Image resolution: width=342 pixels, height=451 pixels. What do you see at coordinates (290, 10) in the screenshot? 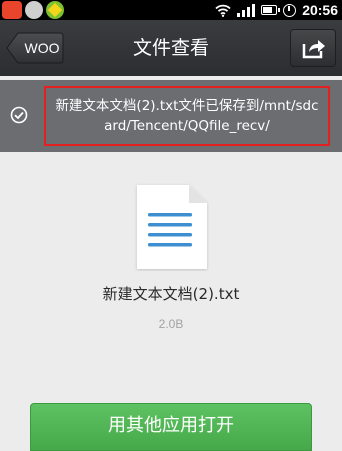
I see `alarm-clock-icon` at bounding box center [290, 10].